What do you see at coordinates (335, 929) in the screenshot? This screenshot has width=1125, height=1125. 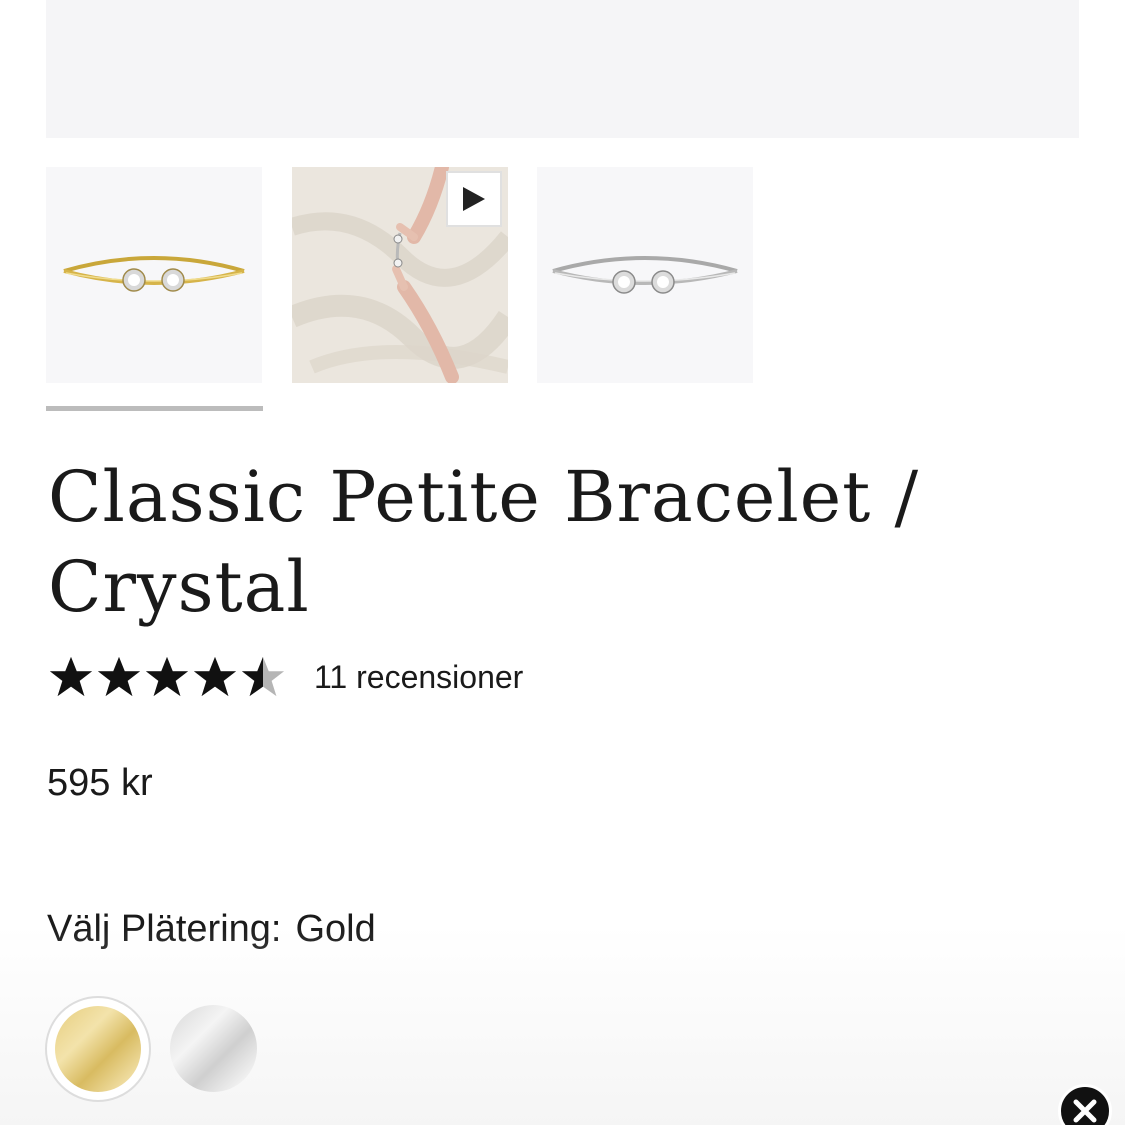 I see `plating-selected-value: Gold` at bounding box center [335, 929].